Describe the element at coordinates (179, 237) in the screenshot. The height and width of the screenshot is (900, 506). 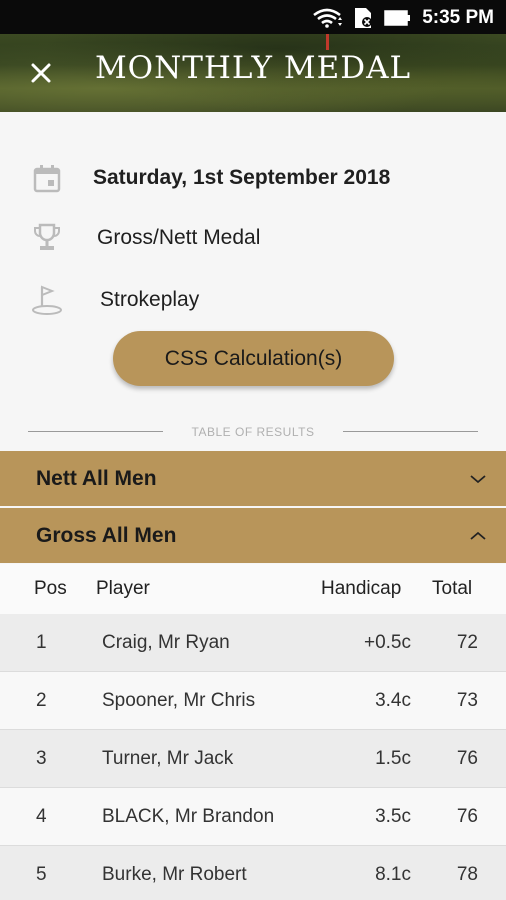
I see `event-competition: Gross/Nett Medal` at that location.